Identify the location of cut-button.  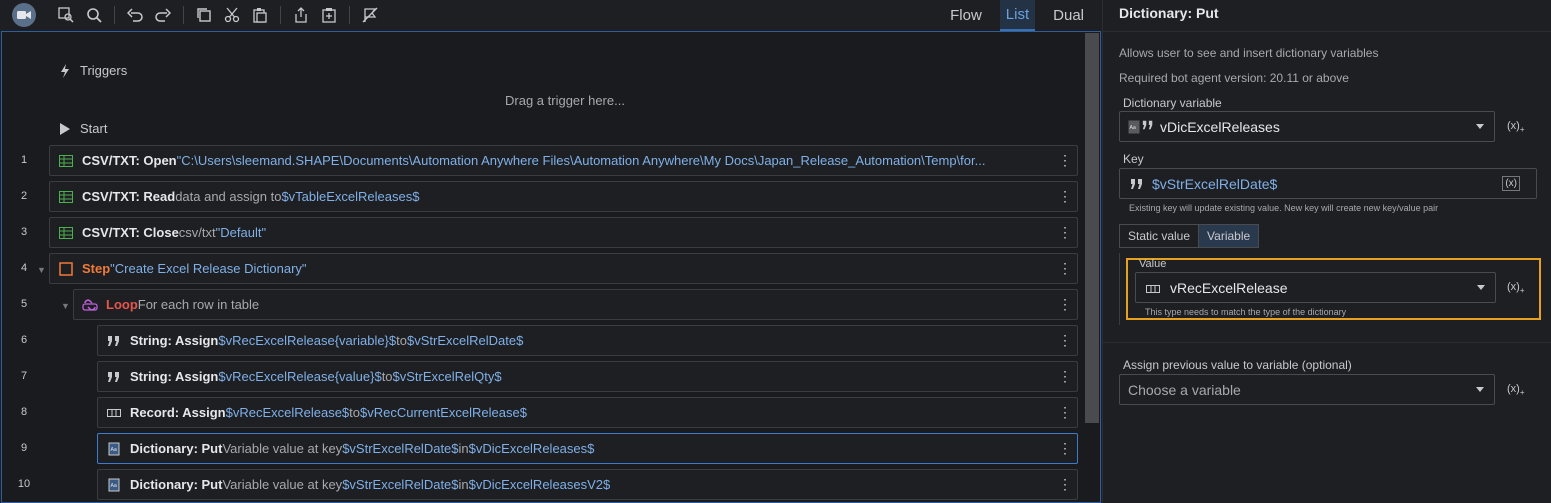
(232, 15).